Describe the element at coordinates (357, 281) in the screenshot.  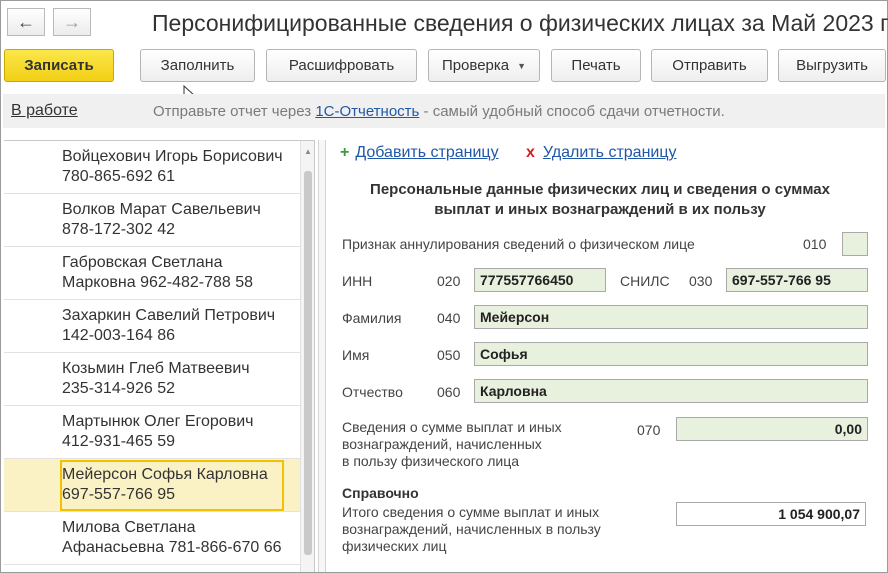
I see `inn-label: ИНН` at that location.